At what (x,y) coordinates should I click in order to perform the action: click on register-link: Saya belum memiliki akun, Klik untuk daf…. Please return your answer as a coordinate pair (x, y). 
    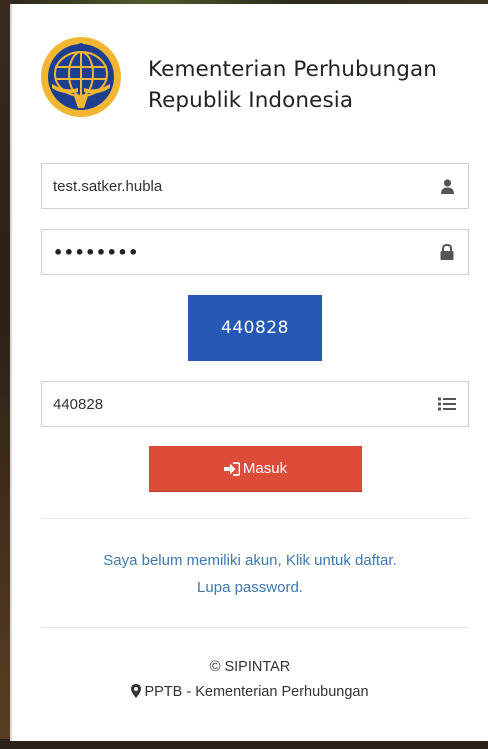
    Looking at the image, I should click on (250, 560).